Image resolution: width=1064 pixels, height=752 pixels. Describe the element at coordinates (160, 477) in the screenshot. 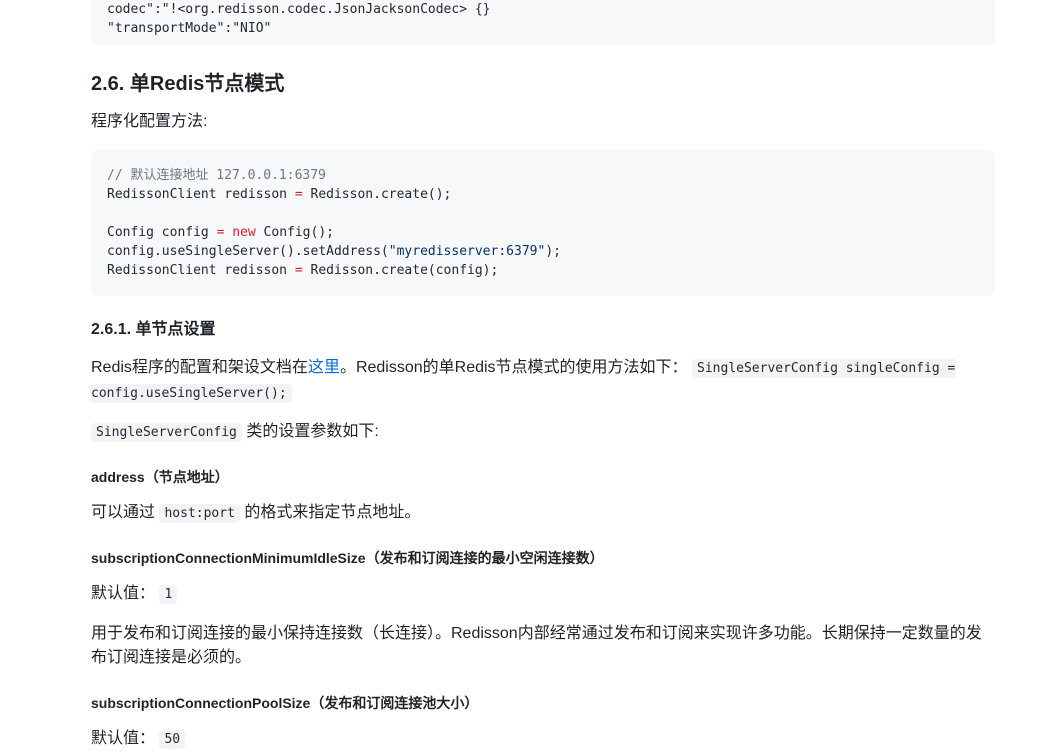

I see `param-heading-address: address（节点地址）` at that location.